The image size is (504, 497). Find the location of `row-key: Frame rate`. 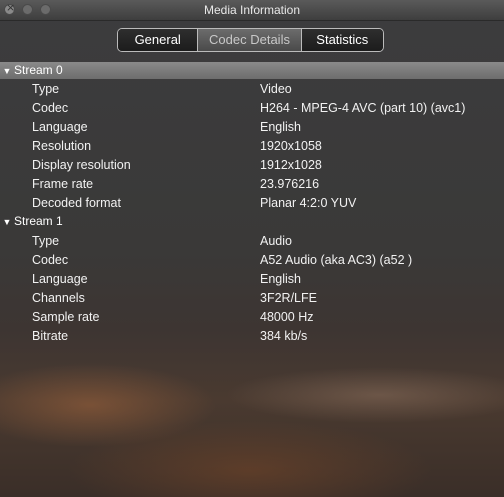

row-key: Frame rate is located at coordinates (63, 184).